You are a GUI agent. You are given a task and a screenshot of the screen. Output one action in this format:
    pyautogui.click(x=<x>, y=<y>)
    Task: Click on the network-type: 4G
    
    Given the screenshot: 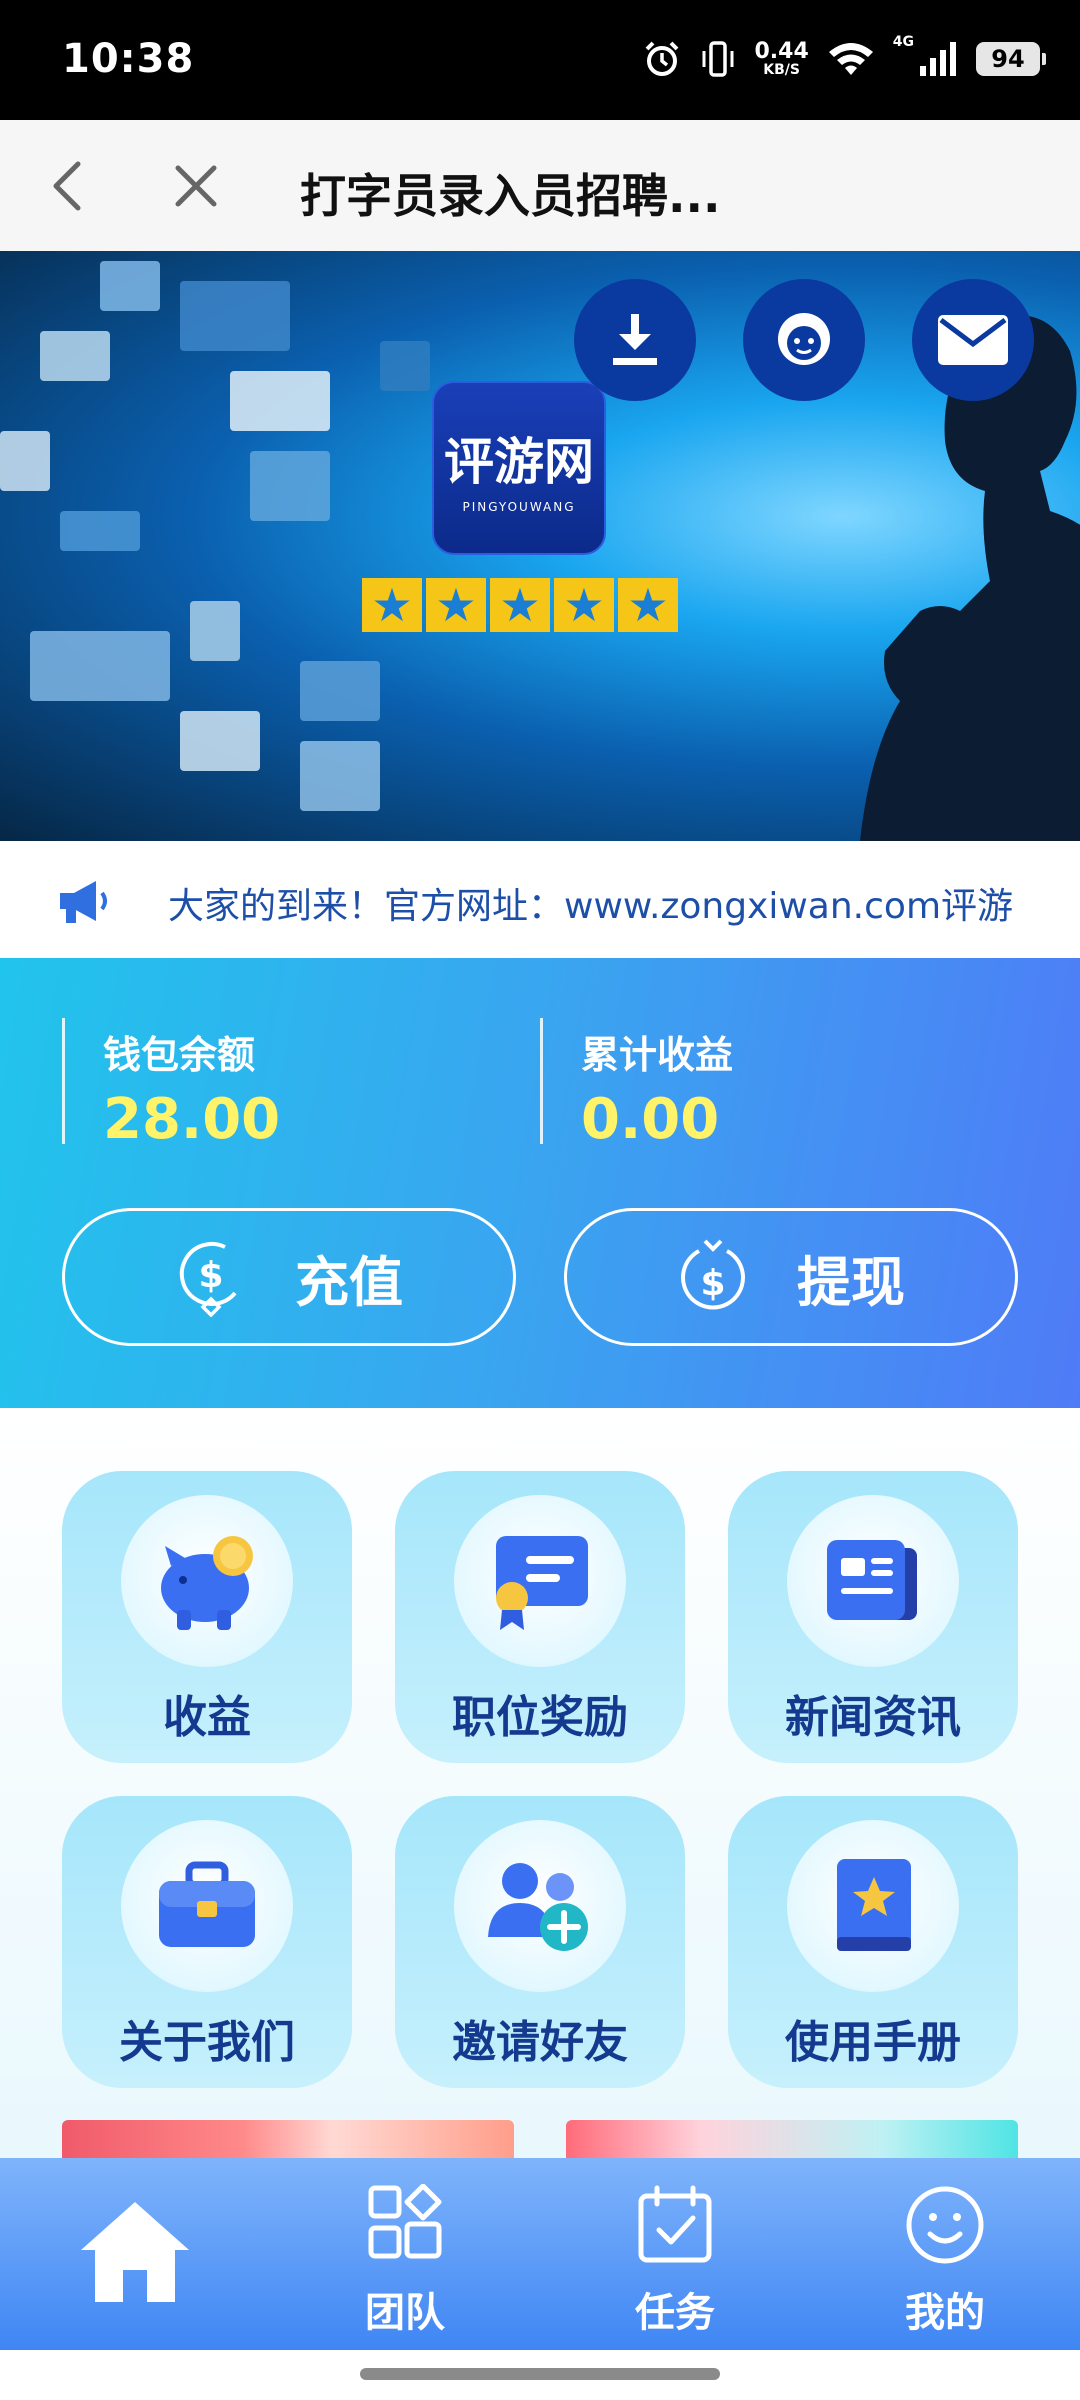 What is the action you would take?
    pyautogui.click(x=903, y=42)
    